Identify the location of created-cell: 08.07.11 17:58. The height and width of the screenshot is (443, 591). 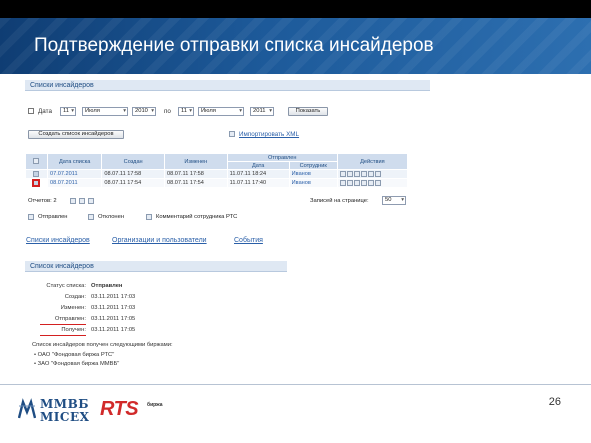
(133, 174).